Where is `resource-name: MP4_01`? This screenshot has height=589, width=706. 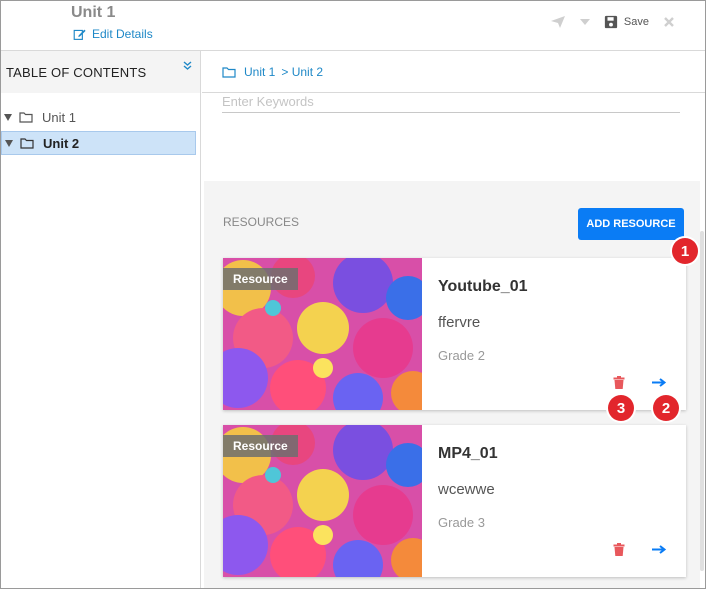 resource-name: MP4_01 is located at coordinates (468, 453).